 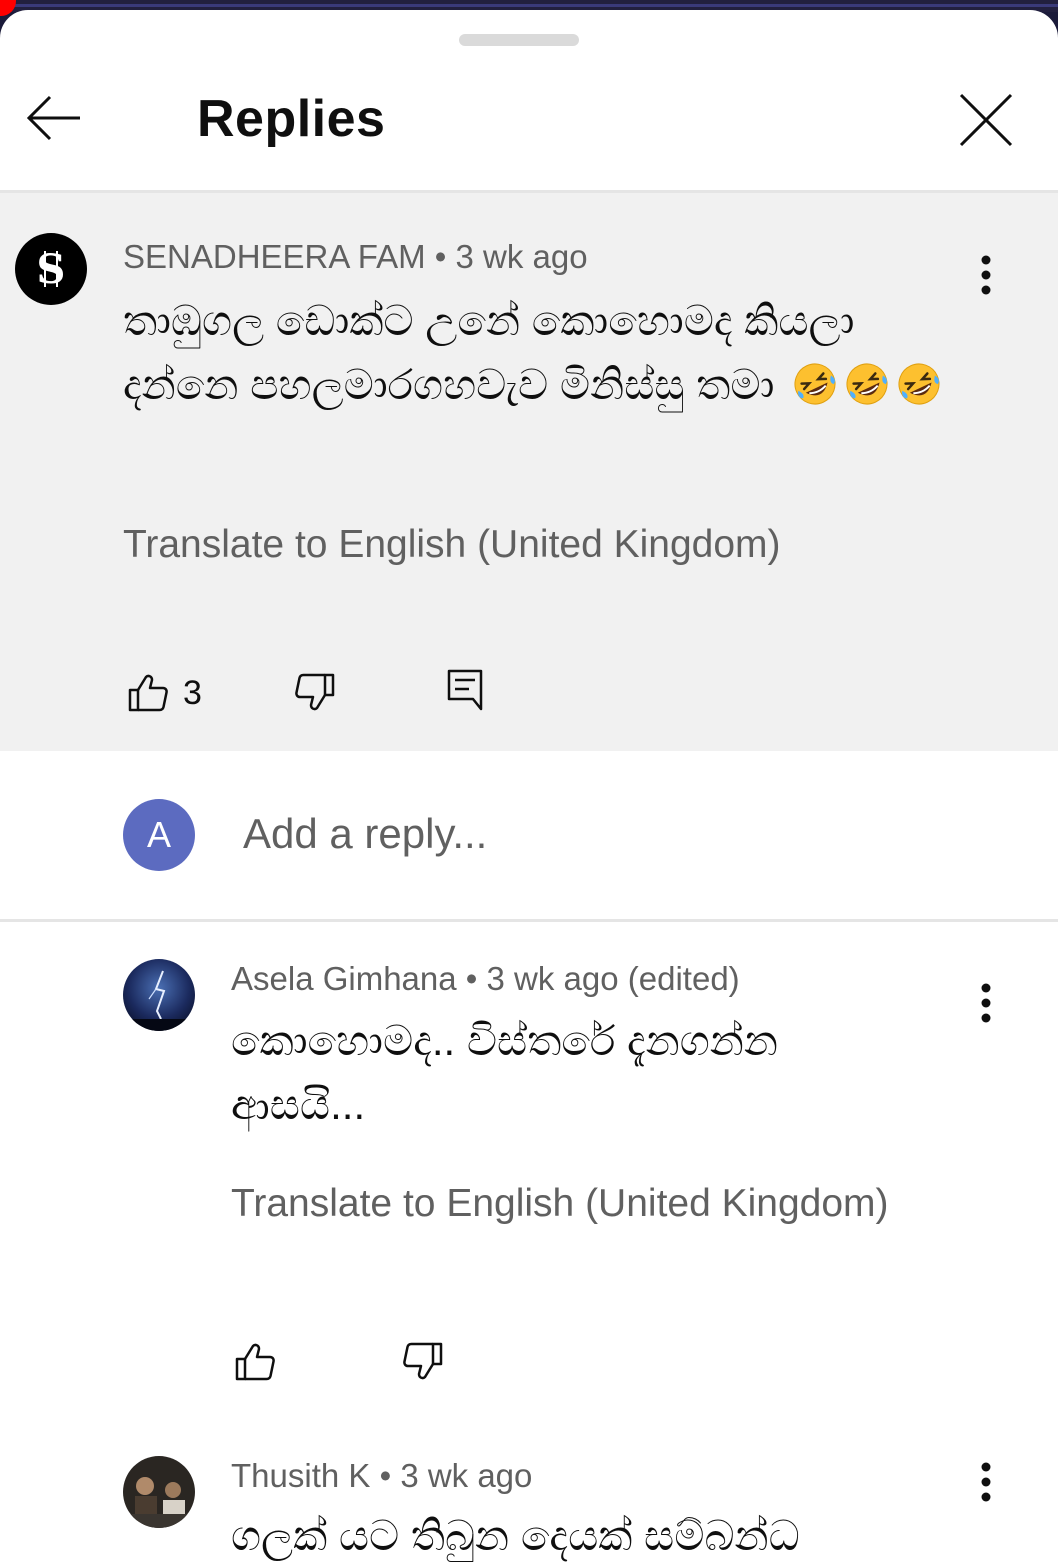 I want to click on close-button, so click(x=986, y=120).